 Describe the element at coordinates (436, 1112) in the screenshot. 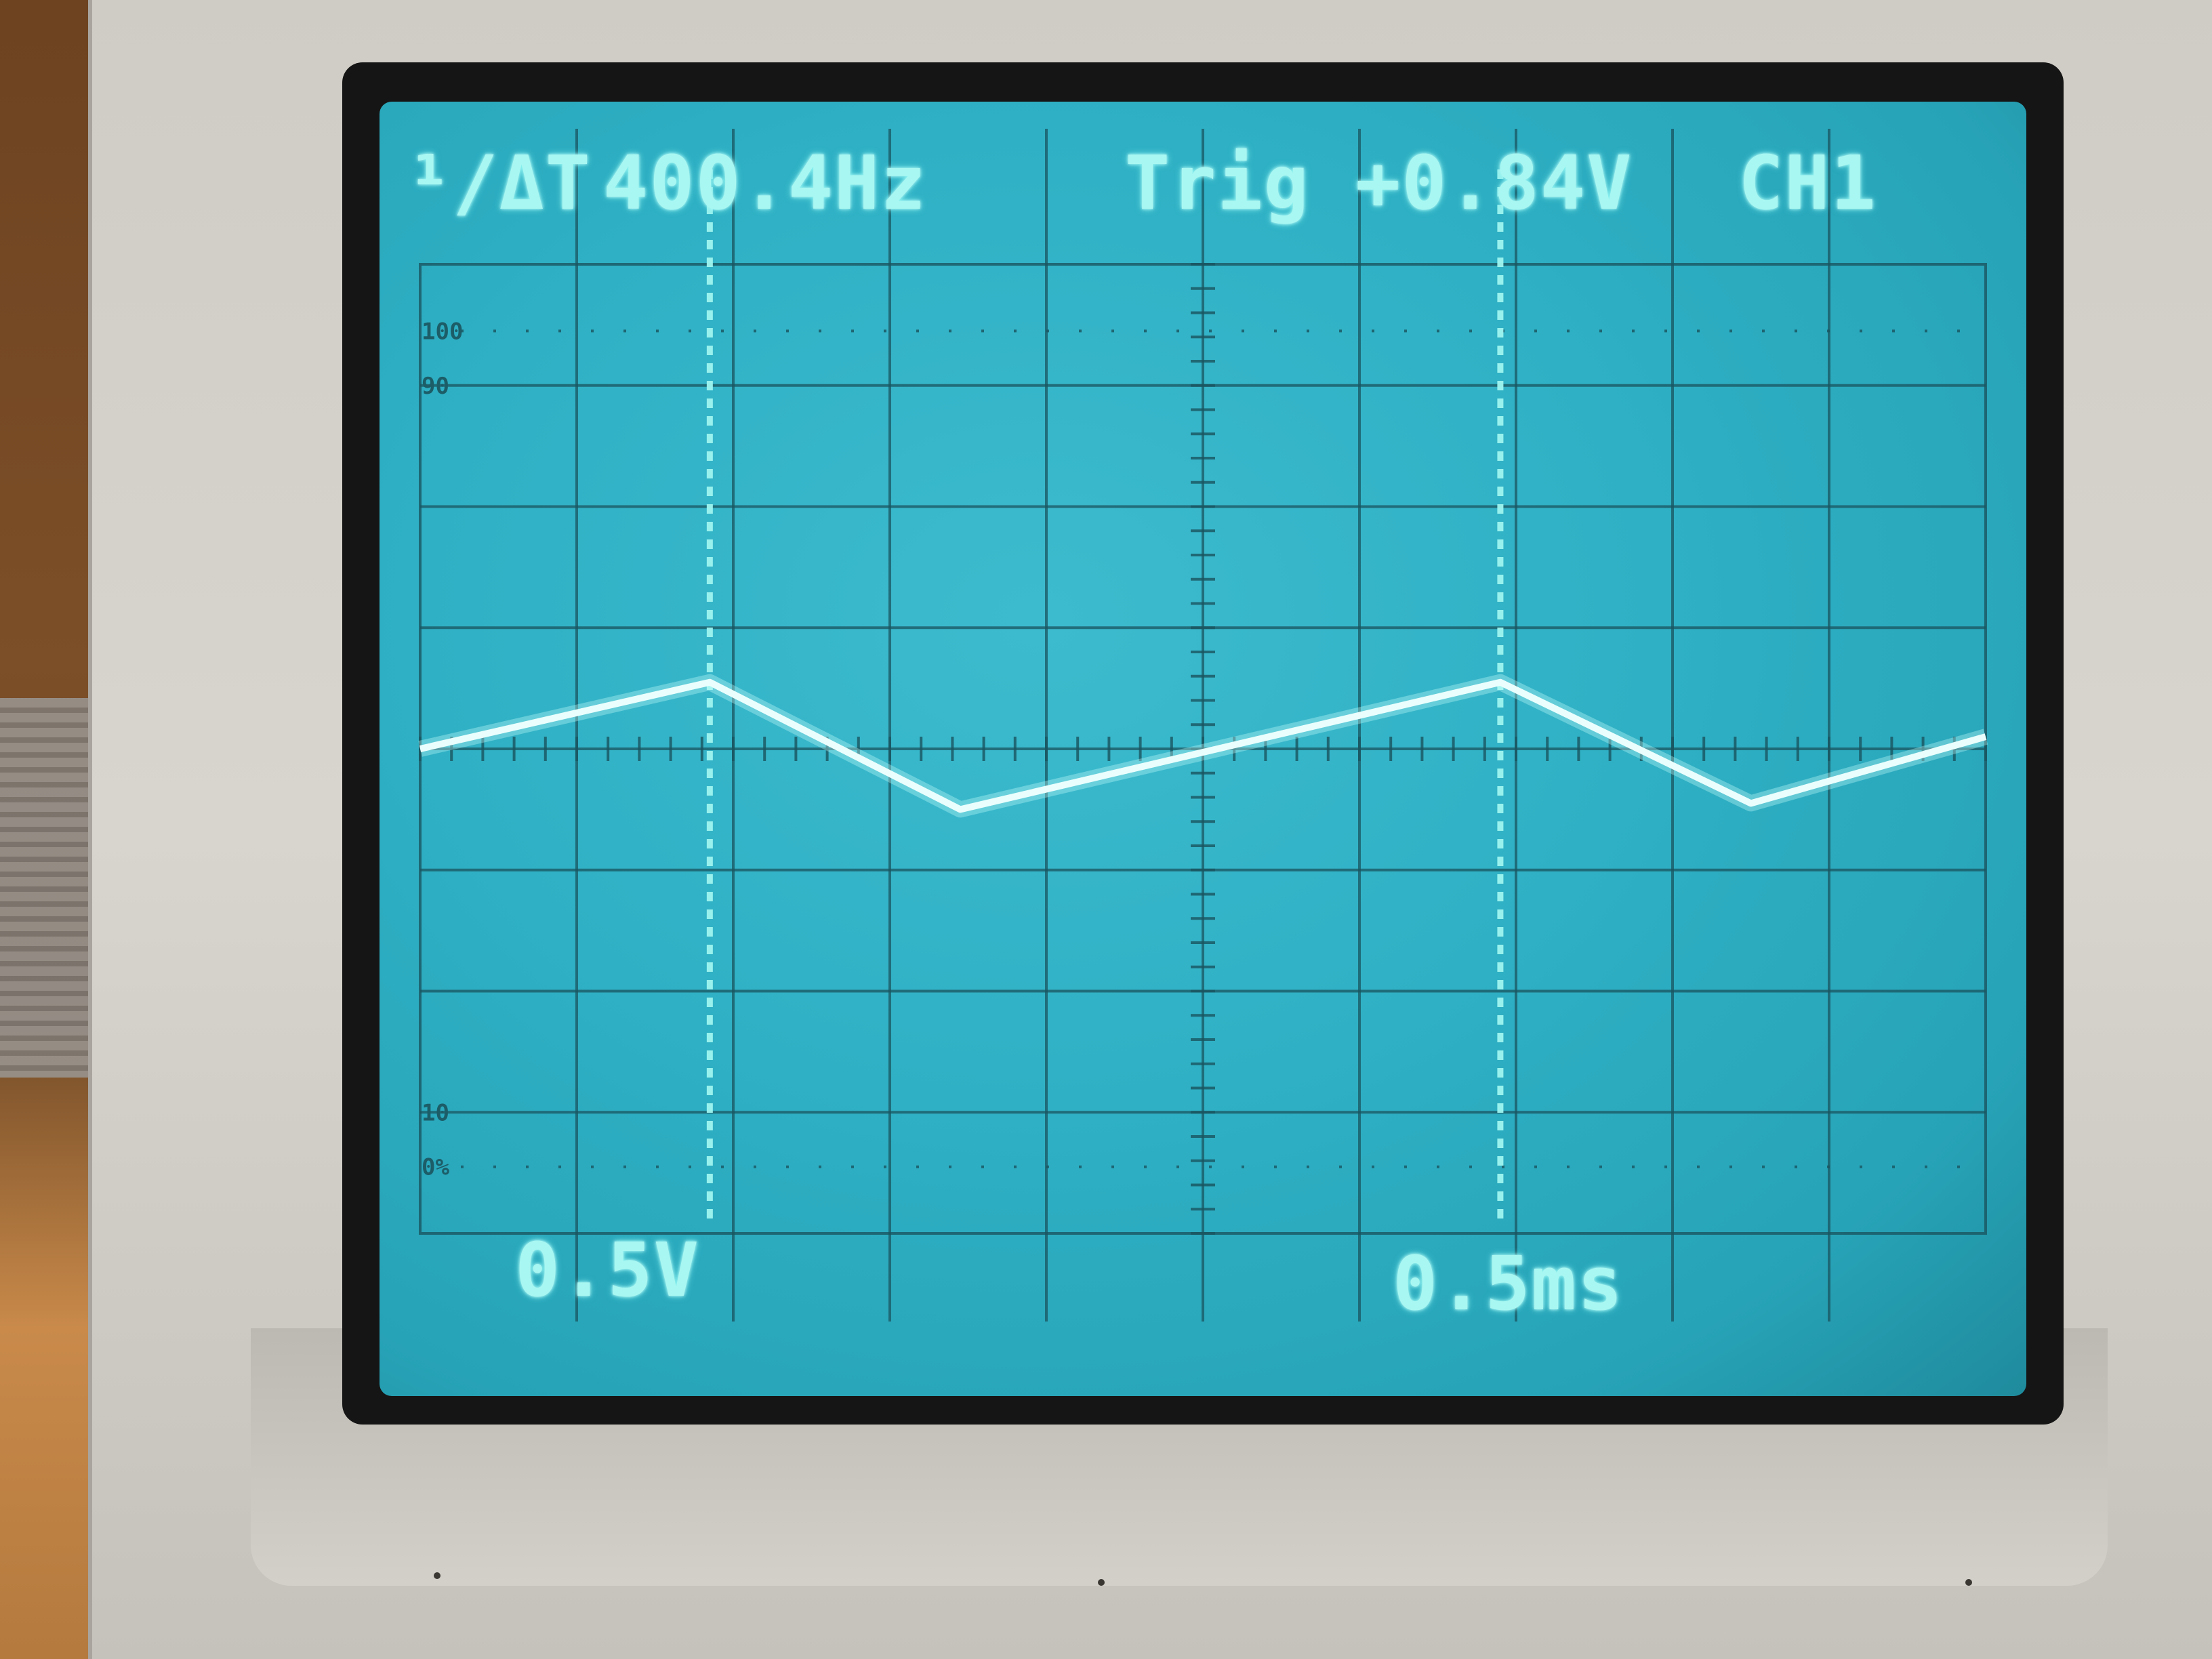

I see `graticule-percent-label: 10` at that location.